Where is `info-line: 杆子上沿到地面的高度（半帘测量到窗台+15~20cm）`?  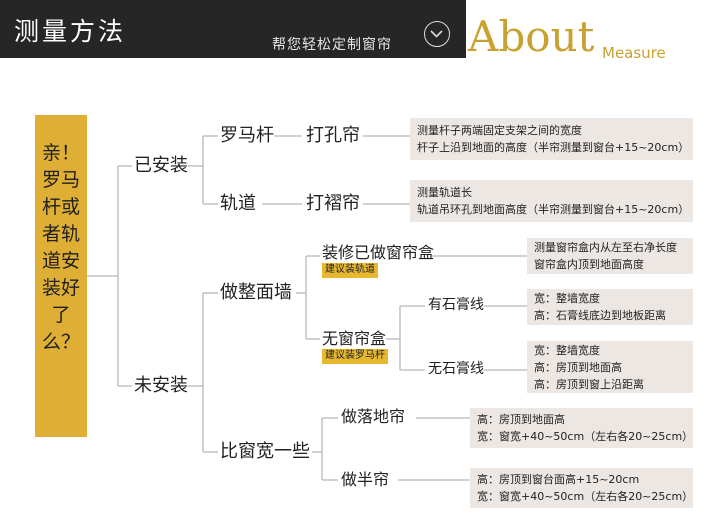 info-line: 杆子上沿到地面的高度（半帘测量到窗台+15~20cm） is located at coordinates (553, 147).